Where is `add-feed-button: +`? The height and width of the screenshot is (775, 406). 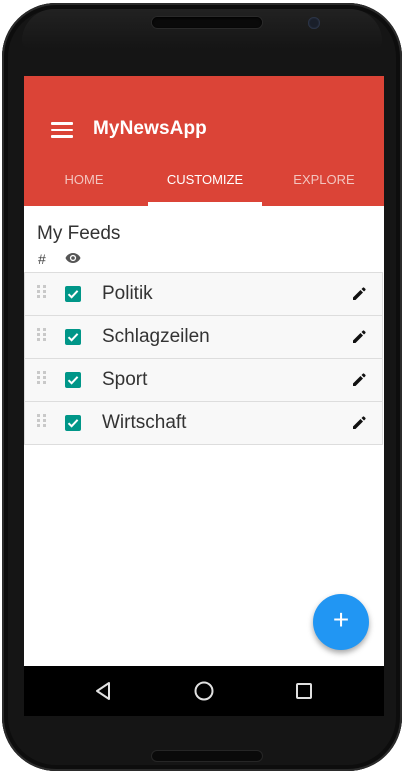 add-feed-button: + is located at coordinates (341, 622).